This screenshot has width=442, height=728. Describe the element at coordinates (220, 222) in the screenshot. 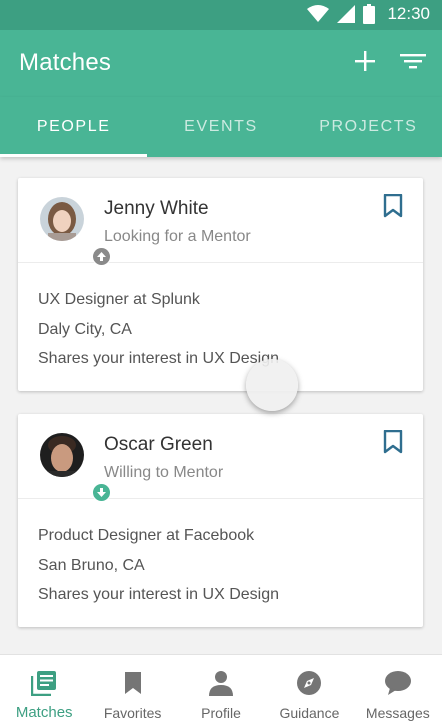

I see `match-card-header: Jenny White Looking for a Mentor` at that location.